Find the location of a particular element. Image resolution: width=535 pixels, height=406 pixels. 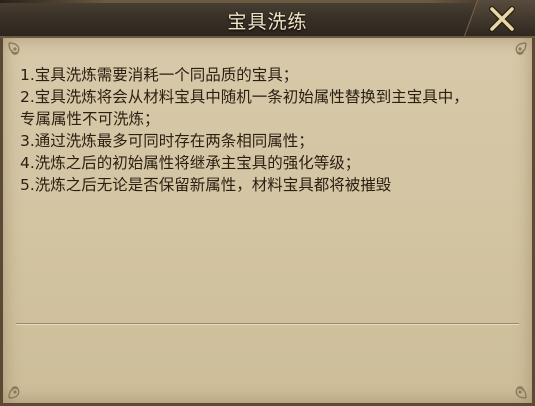

rule-line: 2.宝具洗炼将会从材料宝具中随机一条初始属性替换到主宝具中， is located at coordinates (244, 97).